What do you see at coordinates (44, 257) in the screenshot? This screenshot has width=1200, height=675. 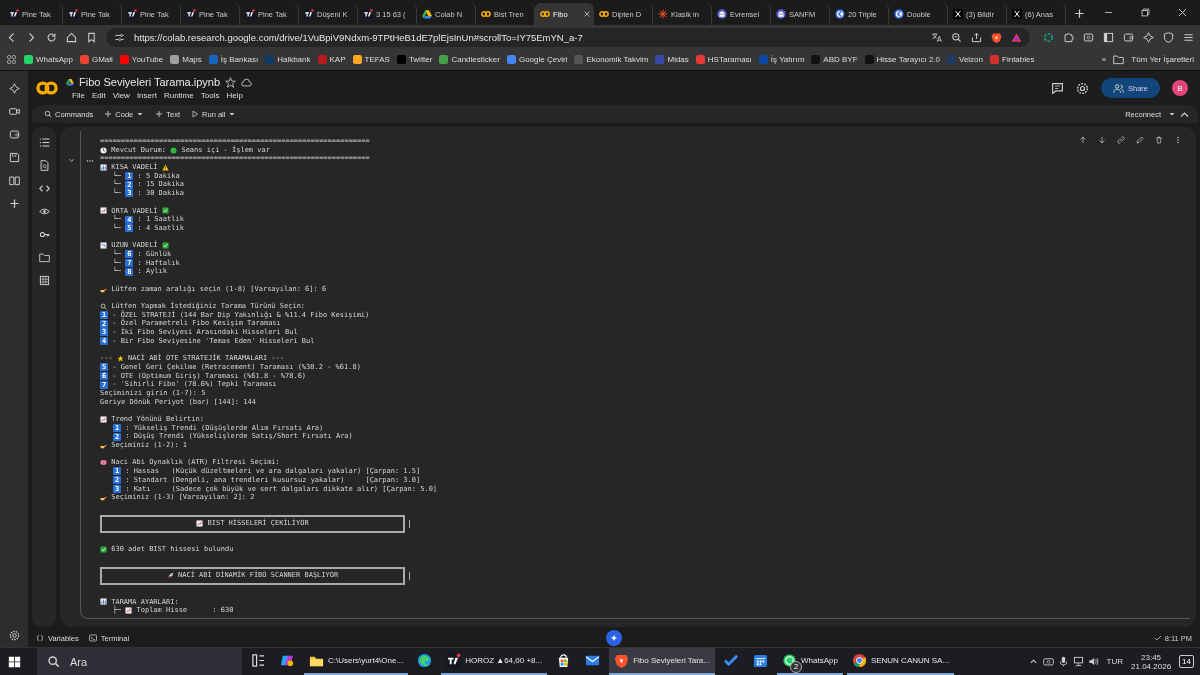 I see `folder-icon` at bounding box center [44, 257].